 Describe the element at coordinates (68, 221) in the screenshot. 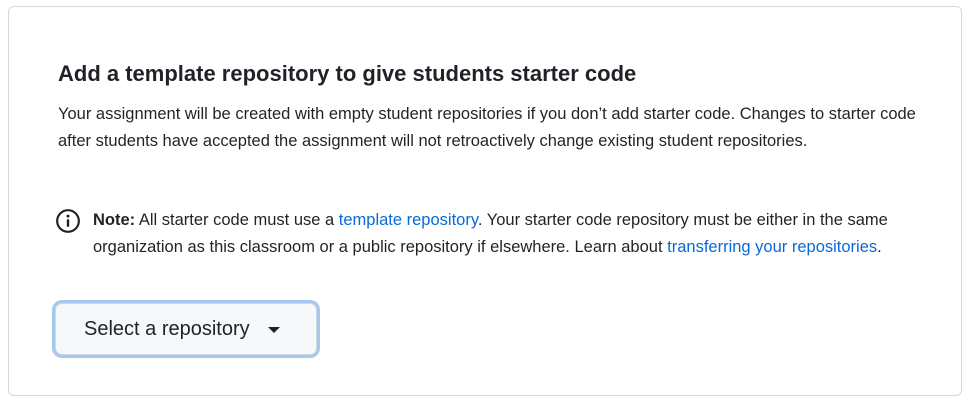

I see `info-icon` at that location.